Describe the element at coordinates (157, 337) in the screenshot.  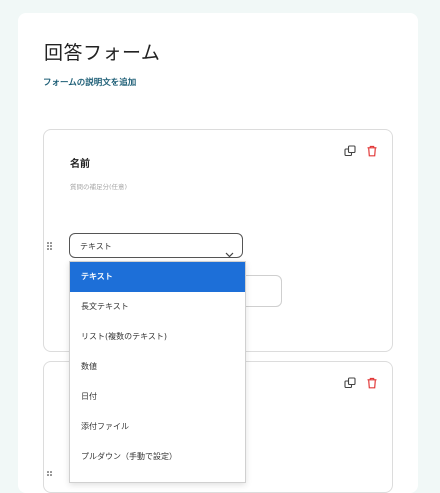
I see `dropdown-option: リスト(複数のテキスト)` at that location.